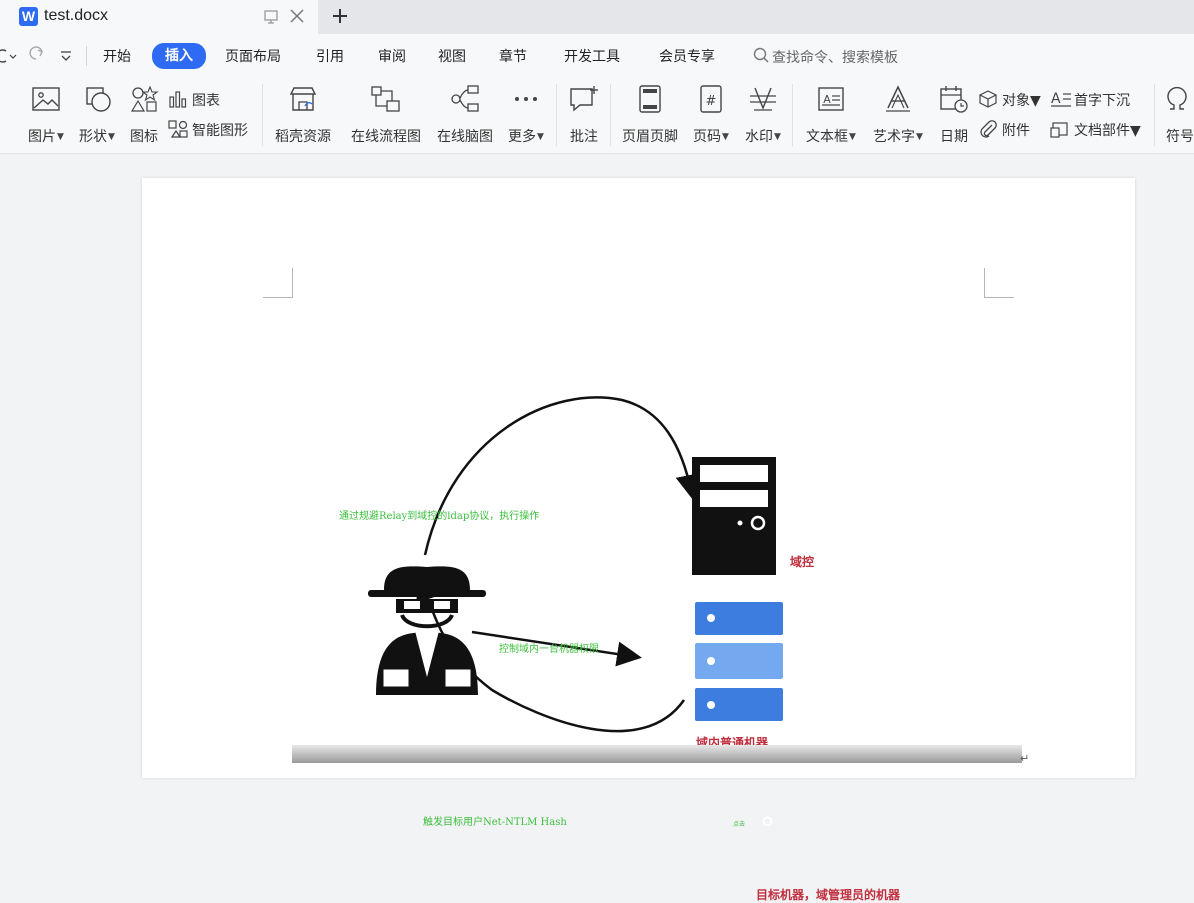  What do you see at coordinates (144, 98) in the screenshot?
I see `icons-library-icon` at bounding box center [144, 98].